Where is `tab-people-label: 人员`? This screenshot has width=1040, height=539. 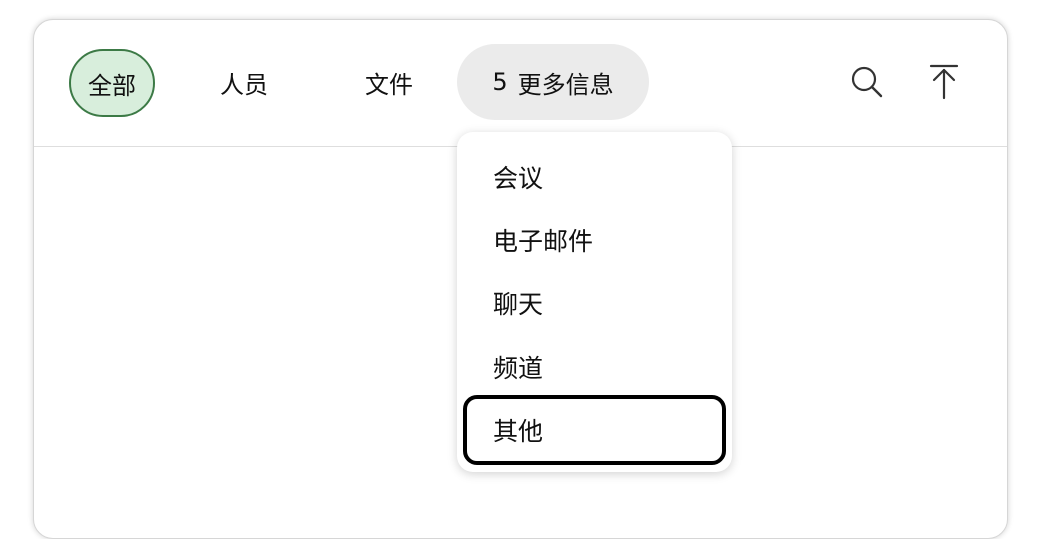
tab-people-label: 人员 is located at coordinates (244, 84).